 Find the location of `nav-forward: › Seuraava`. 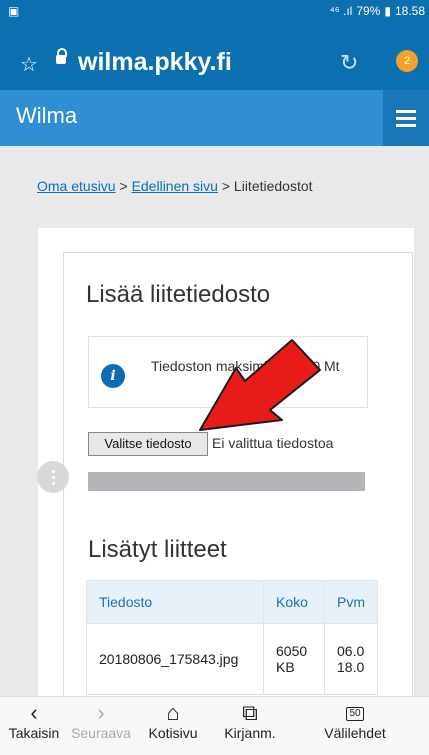

nav-forward: › Seuraava is located at coordinates (101, 721).